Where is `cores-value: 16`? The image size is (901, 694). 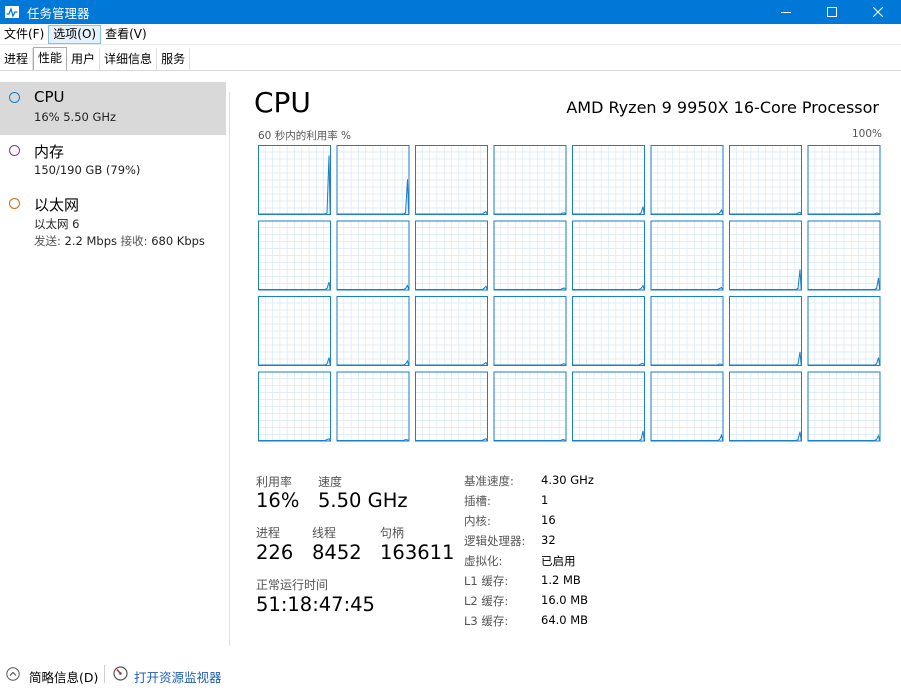 cores-value: 16 is located at coordinates (548, 520).